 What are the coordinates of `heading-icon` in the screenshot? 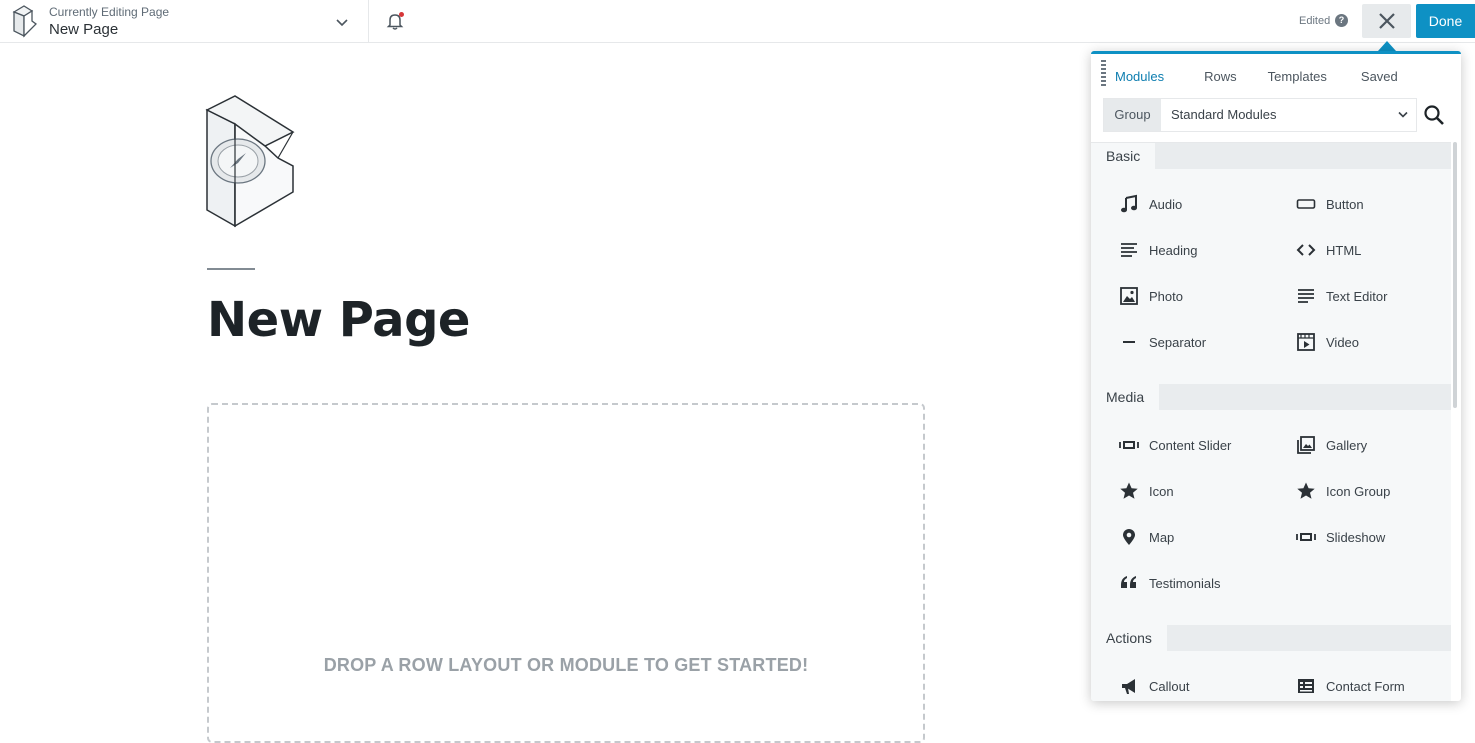 It's located at (1129, 250).